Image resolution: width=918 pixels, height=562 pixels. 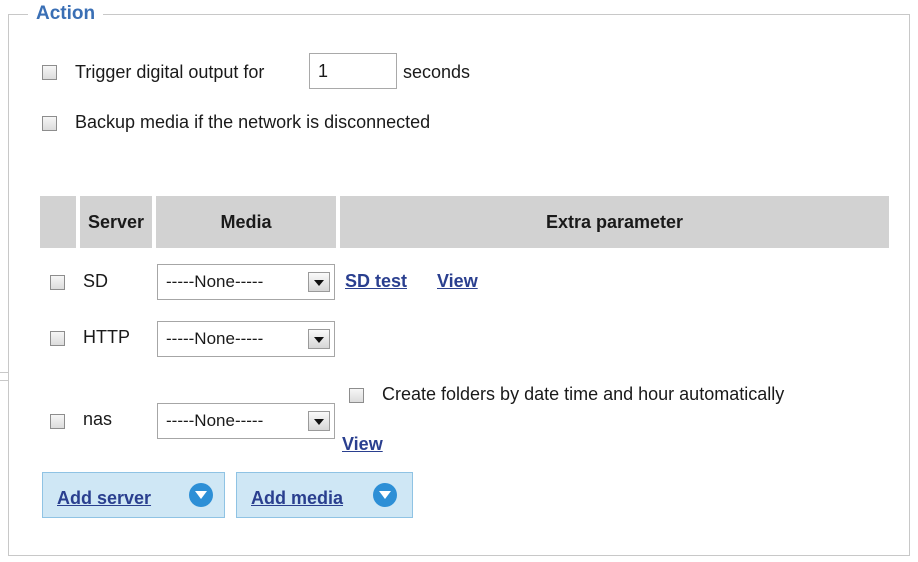 I want to click on media-select-http: -----None-----, so click(x=246, y=339).